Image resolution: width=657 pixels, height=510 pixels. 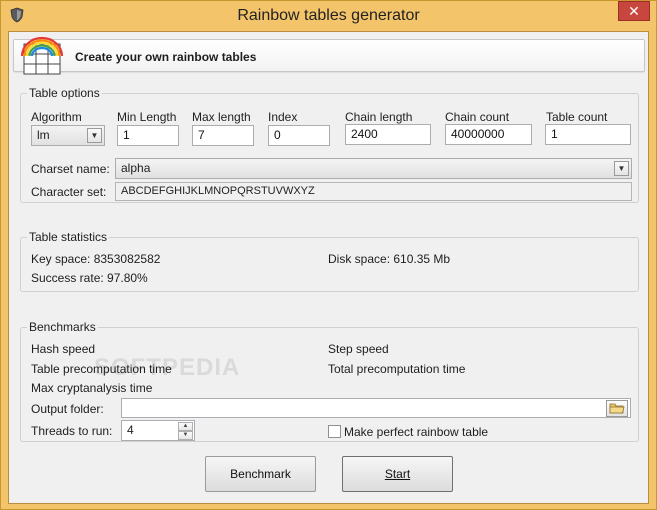 I want to click on min-length-input: 1, so click(x=148, y=135).